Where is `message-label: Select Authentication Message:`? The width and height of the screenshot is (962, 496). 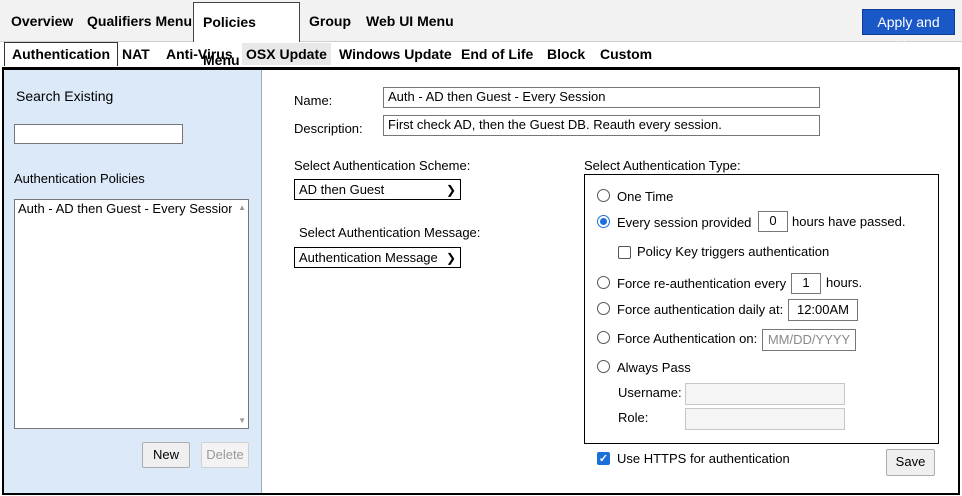 message-label: Select Authentication Message: is located at coordinates (390, 232).